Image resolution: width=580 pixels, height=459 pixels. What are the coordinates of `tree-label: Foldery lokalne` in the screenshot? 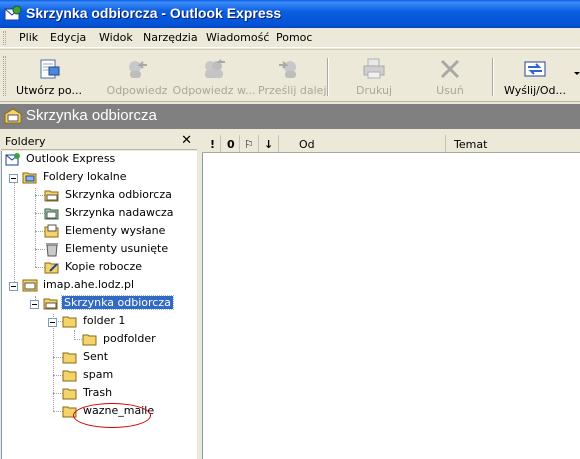 It's located at (85, 176).